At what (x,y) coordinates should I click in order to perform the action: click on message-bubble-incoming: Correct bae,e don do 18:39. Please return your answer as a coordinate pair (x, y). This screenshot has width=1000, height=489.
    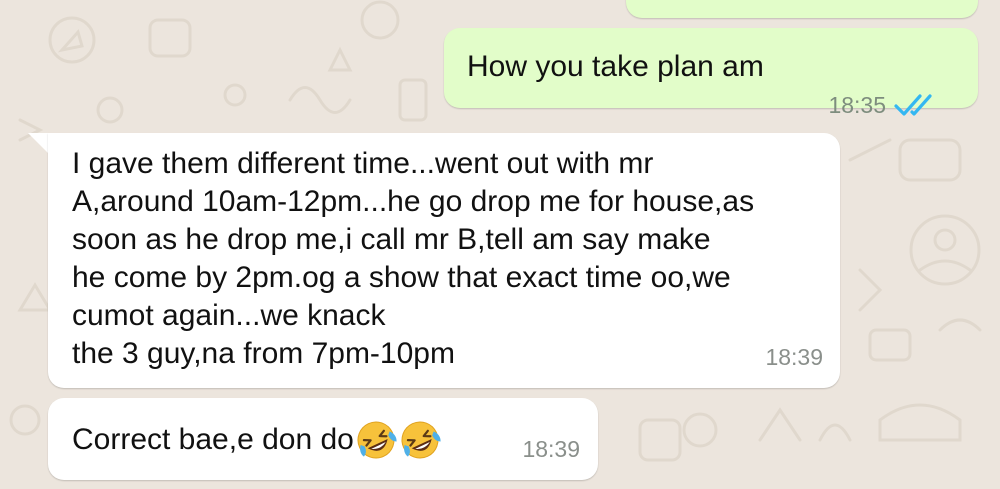
    Looking at the image, I should click on (323, 439).